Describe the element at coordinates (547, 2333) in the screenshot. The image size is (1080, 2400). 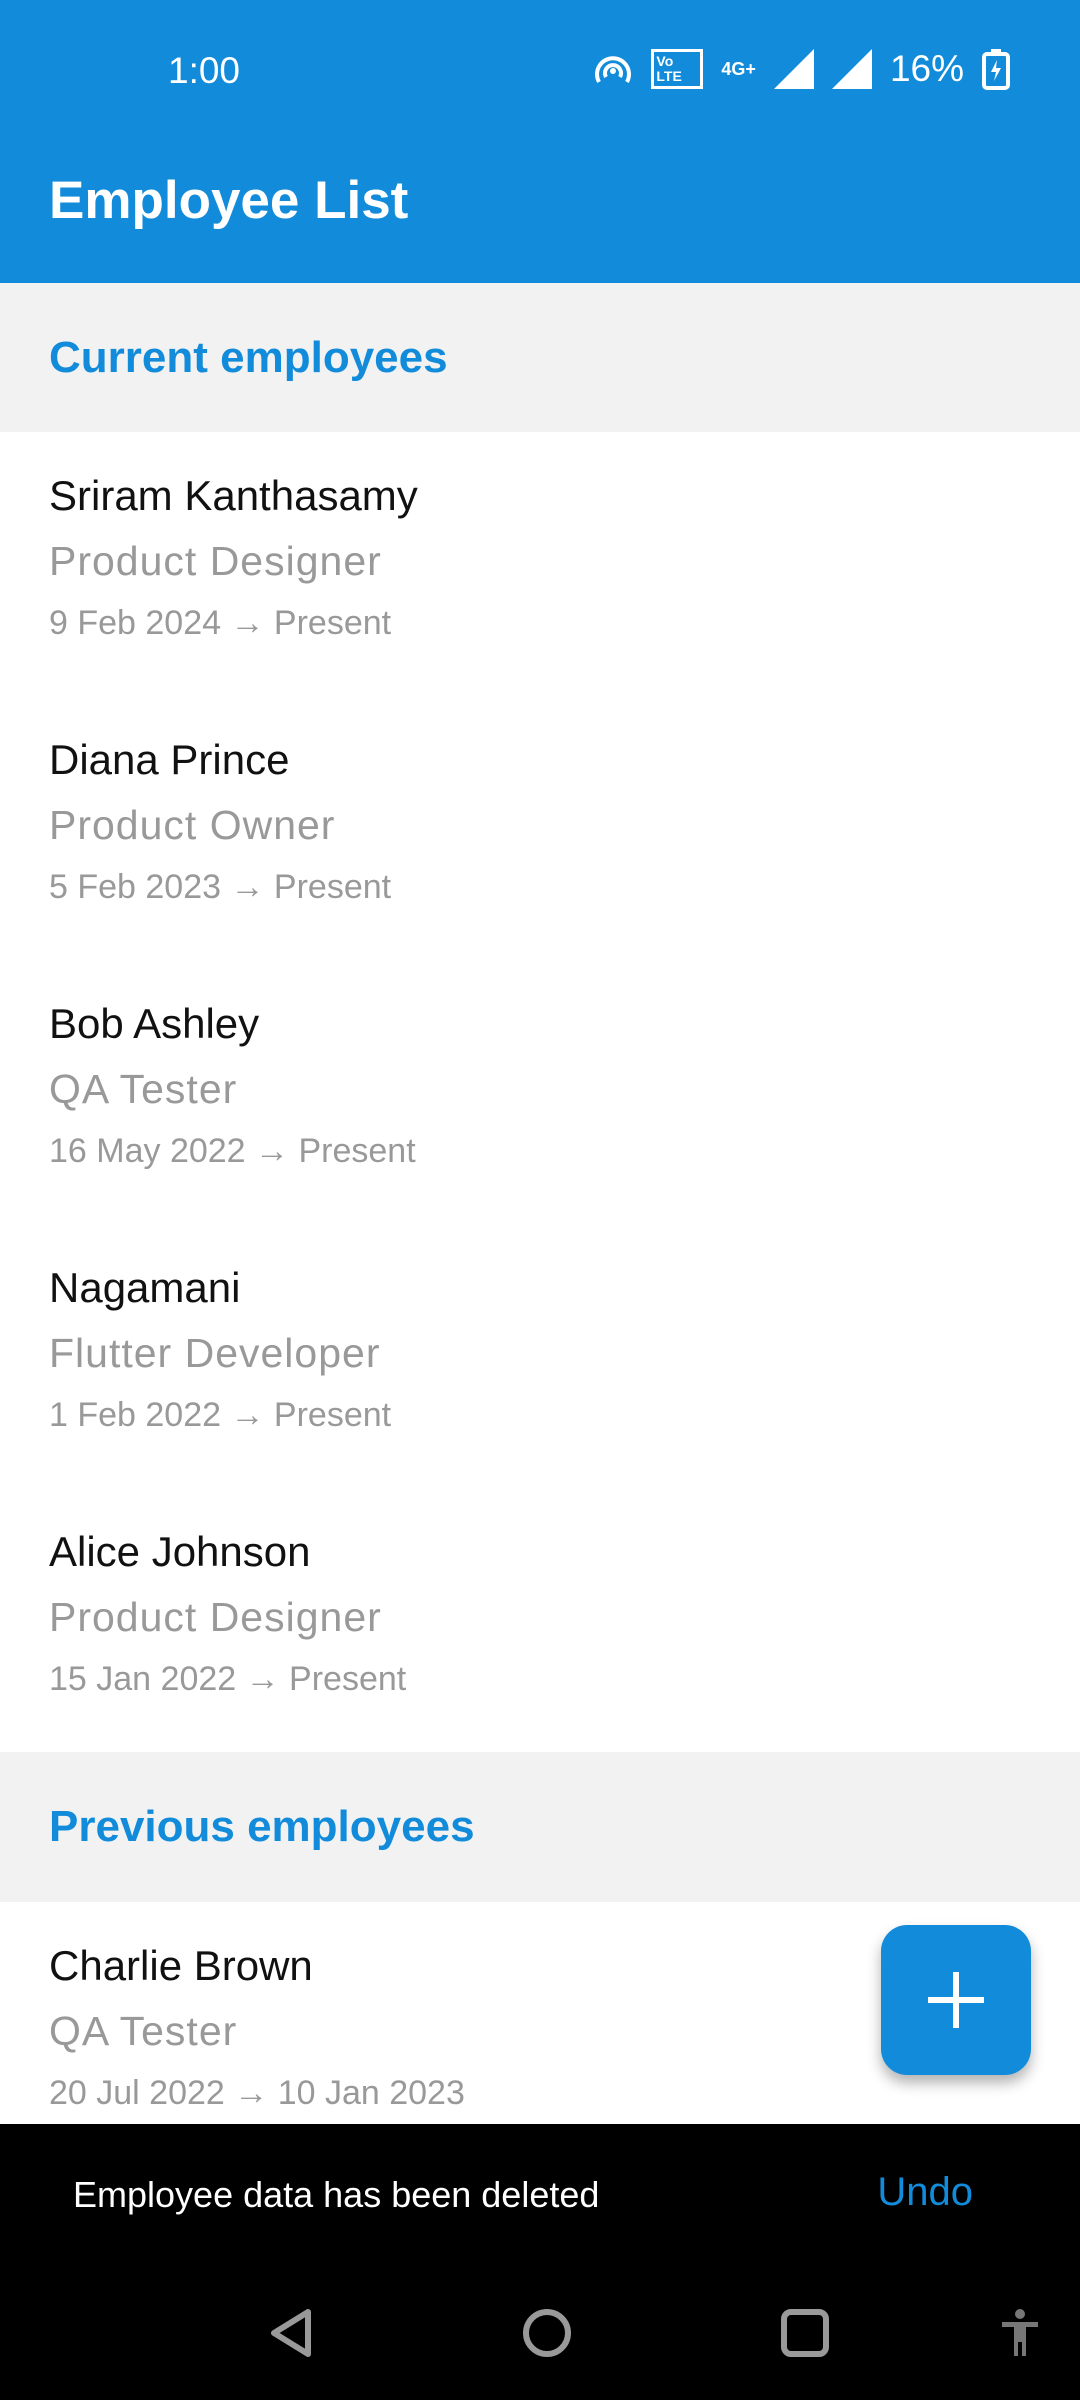
I see `home-icon` at that location.